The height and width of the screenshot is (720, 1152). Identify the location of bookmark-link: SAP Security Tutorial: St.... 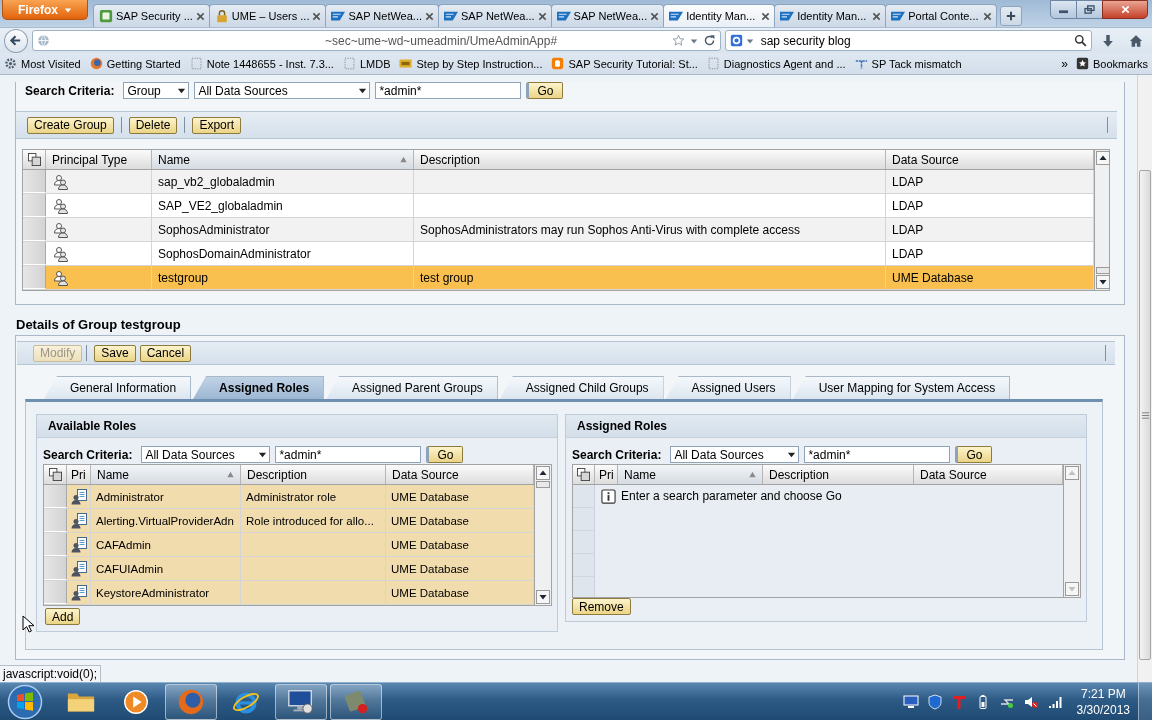
(624, 63).